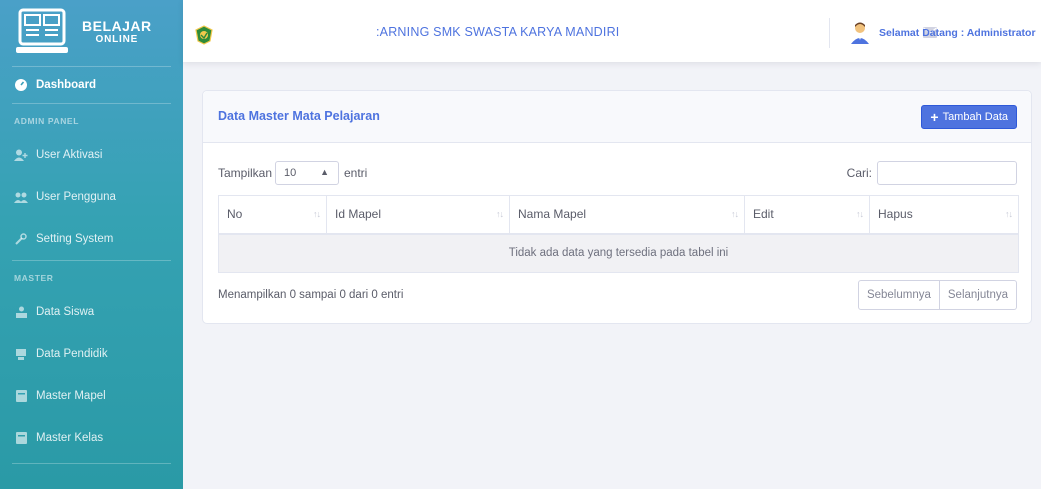 This screenshot has height=489, width=1041. What do you see at coordinates (829, 33) in the screenshot?
I see `topbar-divider` at bounding box center [829, 33].